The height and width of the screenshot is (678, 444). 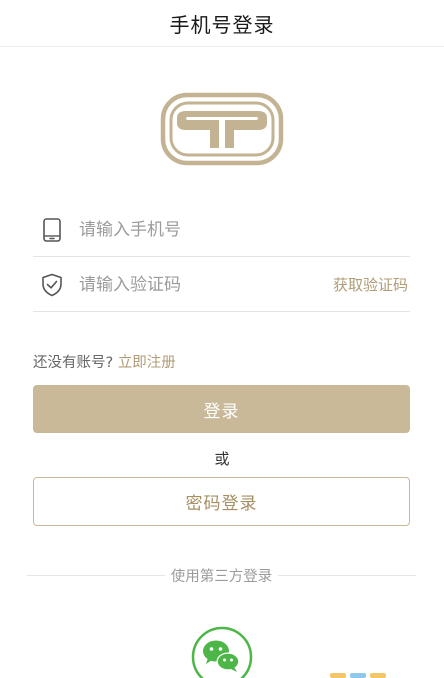 I want to click on page-title: 手机号登录, so click(x=222, y=24).